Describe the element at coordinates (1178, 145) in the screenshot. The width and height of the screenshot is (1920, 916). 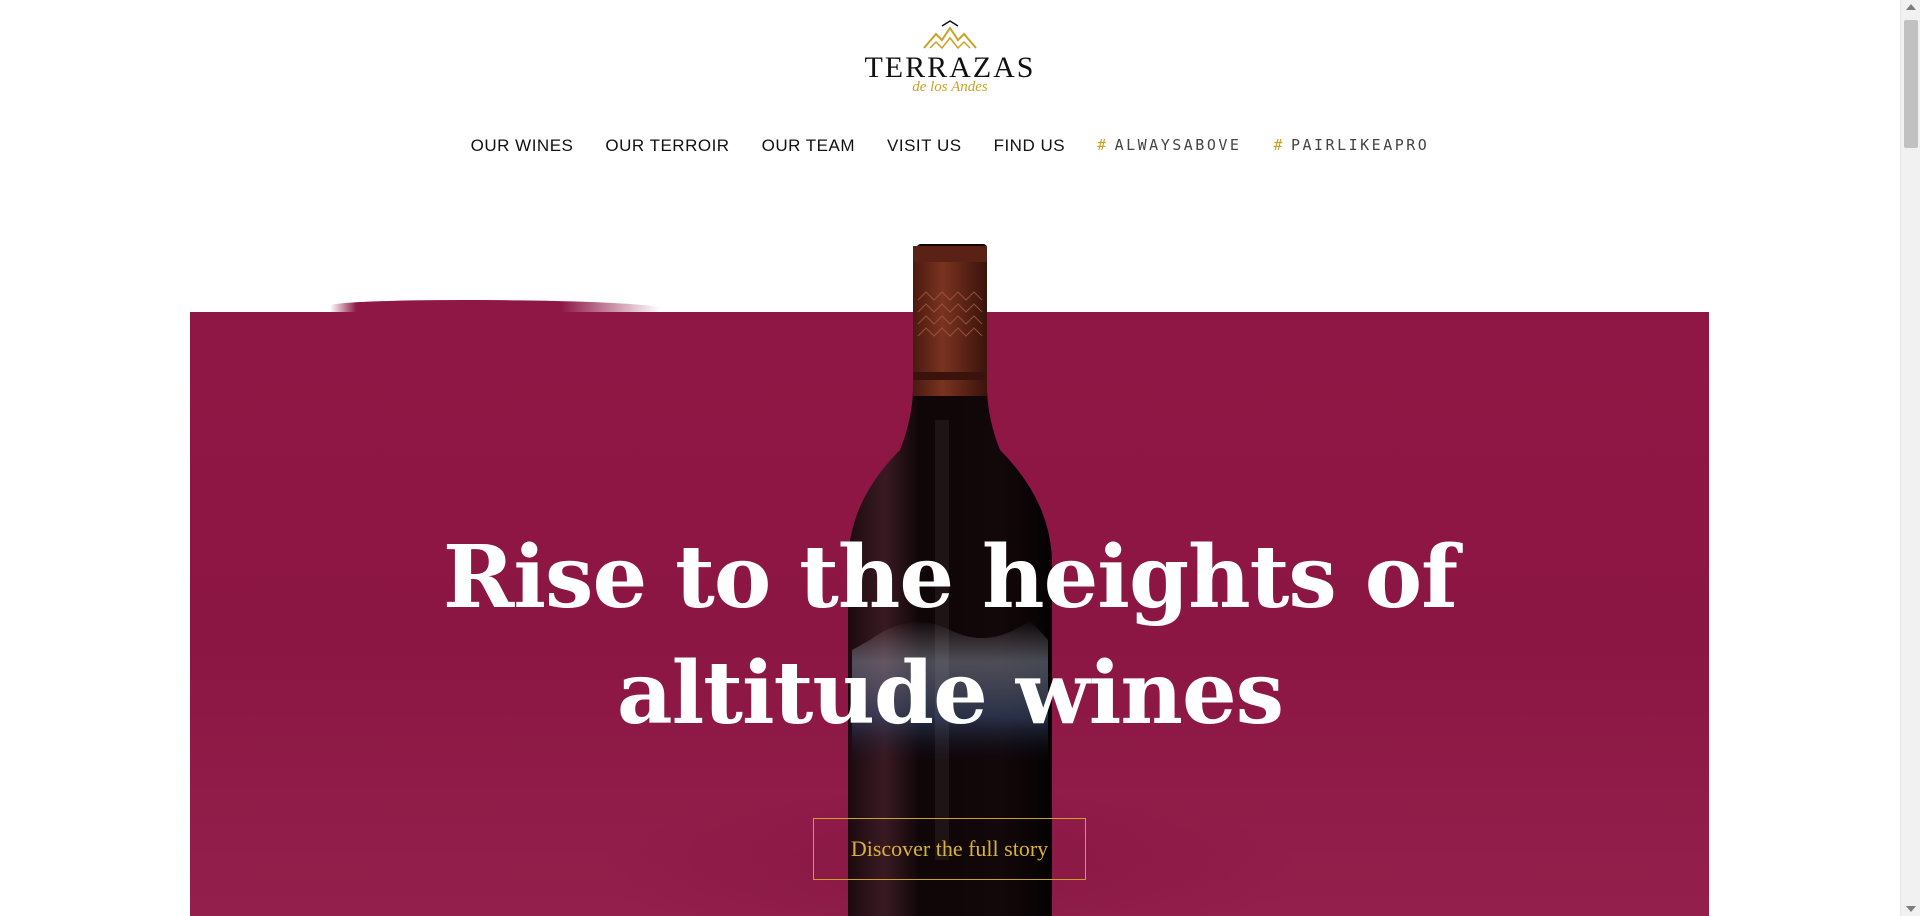
I see `nav-alwaysabove-label: ALWAYSABOVE` at that location.